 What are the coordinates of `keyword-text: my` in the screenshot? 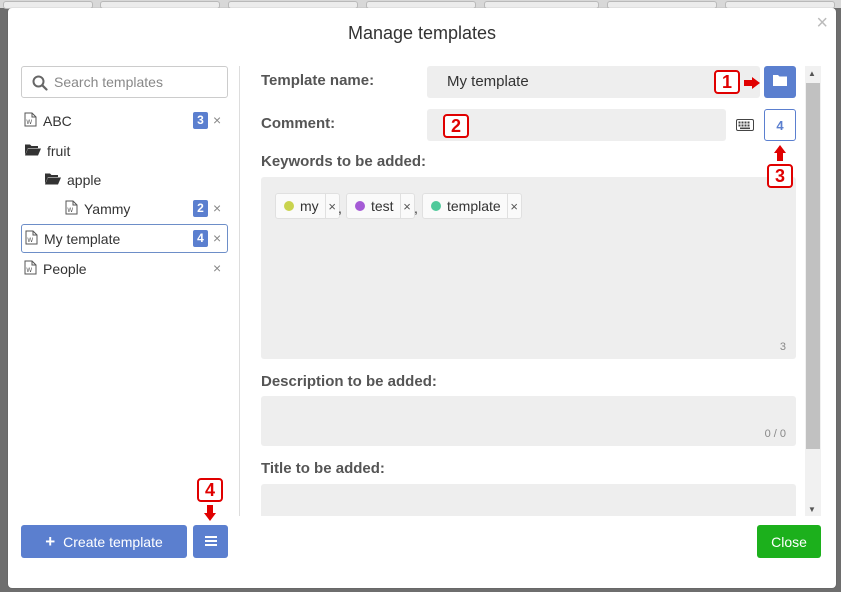 It's located at (309, 206).